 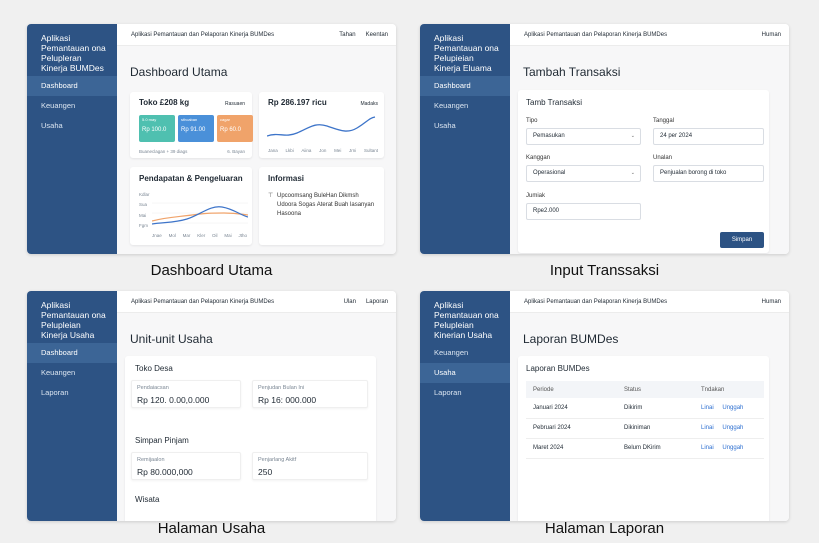 I want to click on tanggal-value: 24 per 2024, so click(x=676, y=136).